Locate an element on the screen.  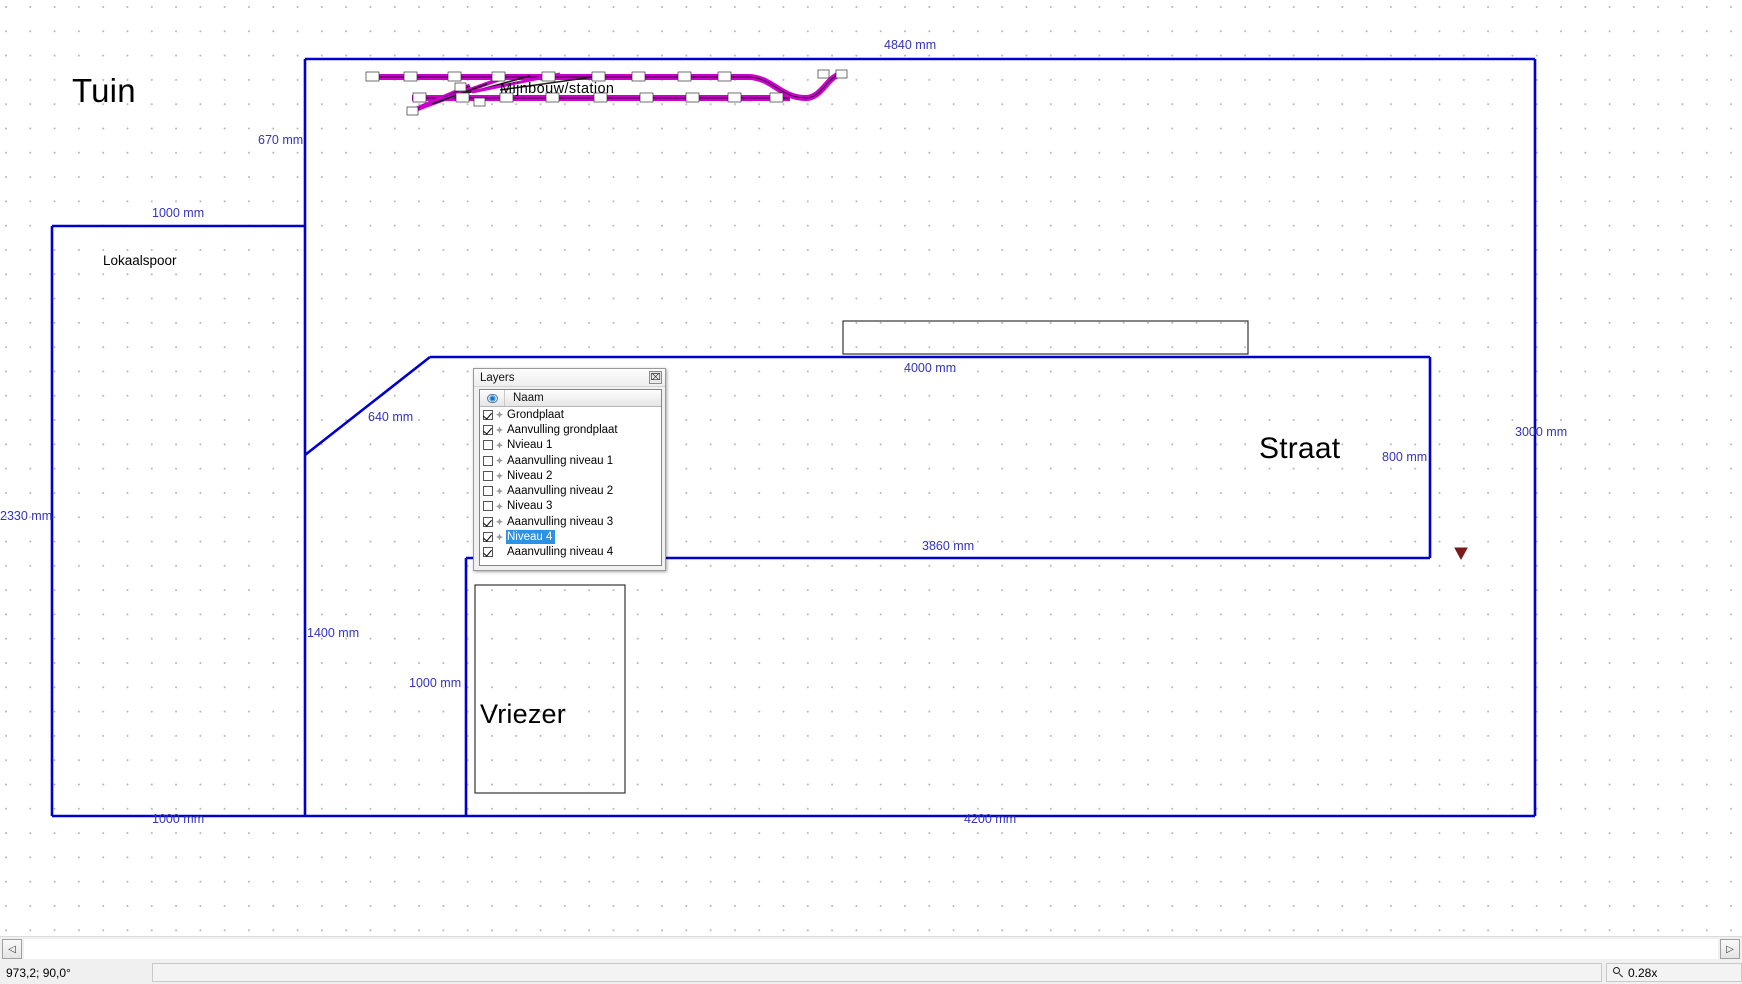
layers-panel-titlebar: Layers ⌧ is located at coordinates (569, 378).